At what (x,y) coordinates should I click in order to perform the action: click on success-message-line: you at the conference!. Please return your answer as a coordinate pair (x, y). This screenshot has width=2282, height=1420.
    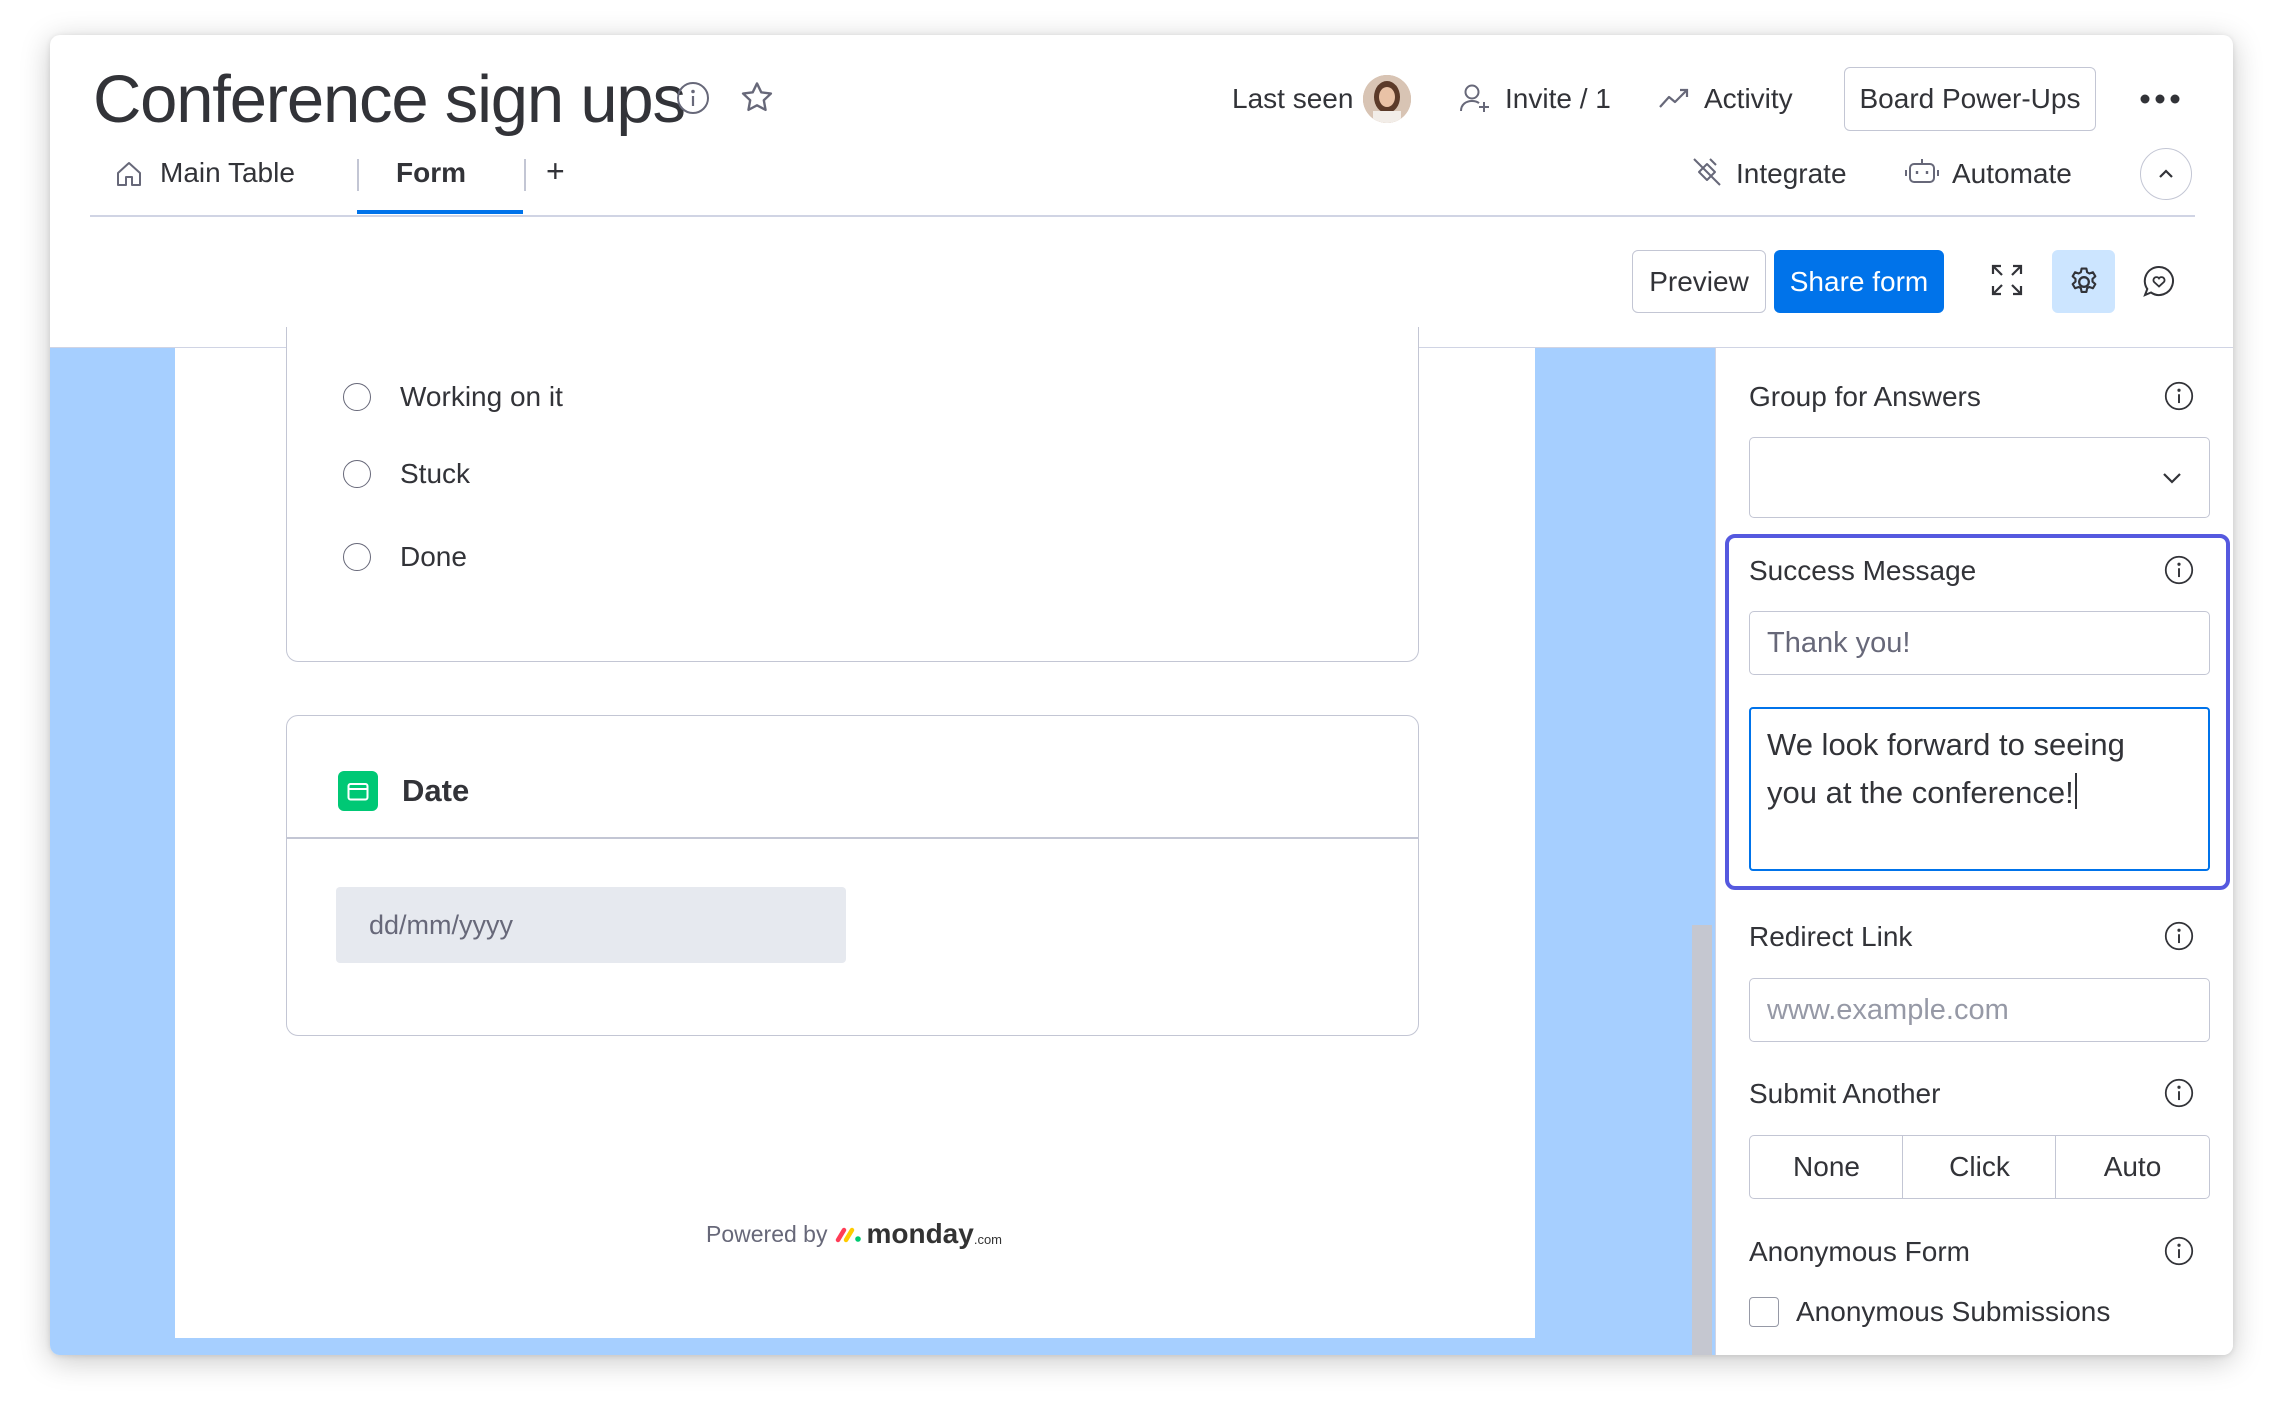
    Looking at the image, I should click on (1920, 792).